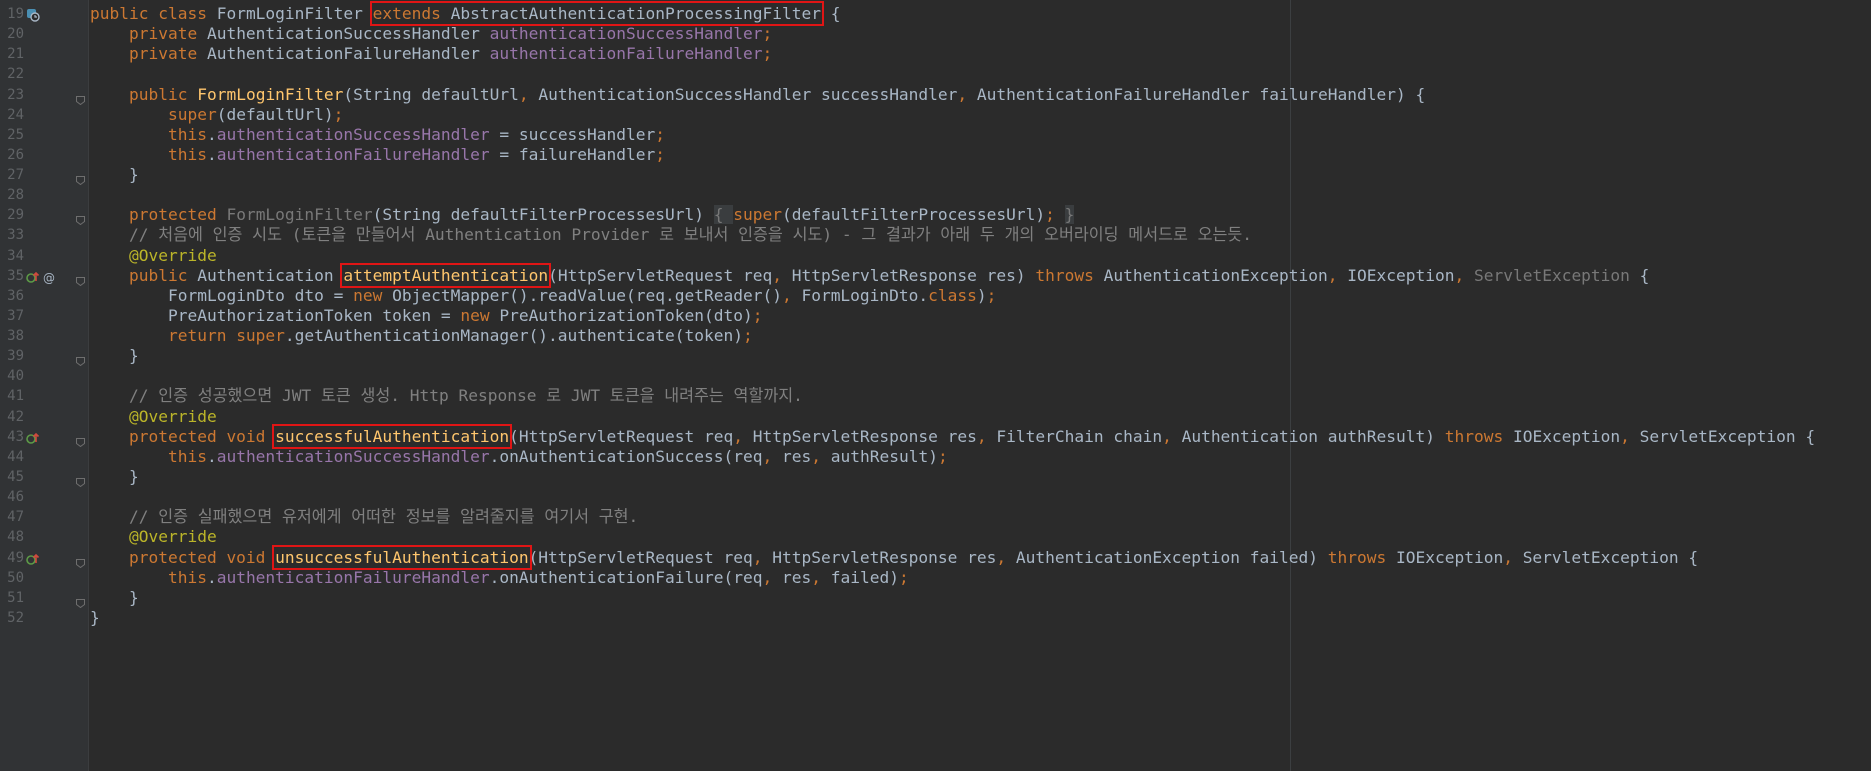 Image resolution: width=1871 pixels, height=771 pixels. What do you see at coordinates (353, 577) in the screenshot?
I see `code-token: authenticationFailureHandler` at bounding box center [353, 577].